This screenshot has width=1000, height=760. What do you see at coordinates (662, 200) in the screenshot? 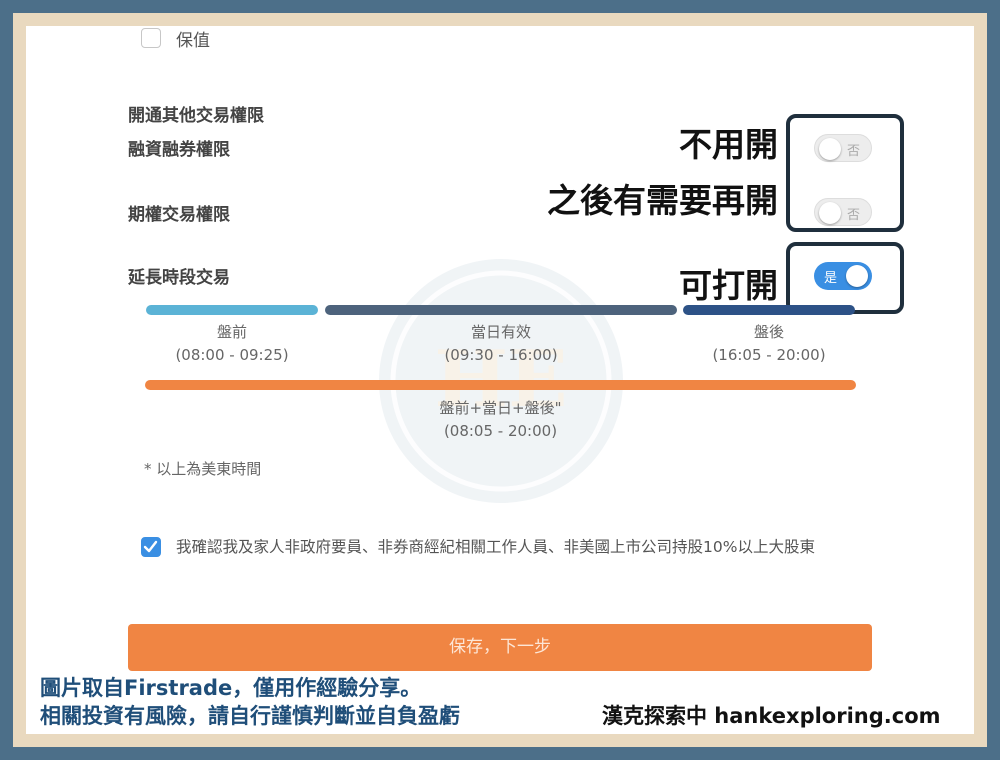
I see `callout-later: 之後有需要再開` at bounding box center [662, 200].